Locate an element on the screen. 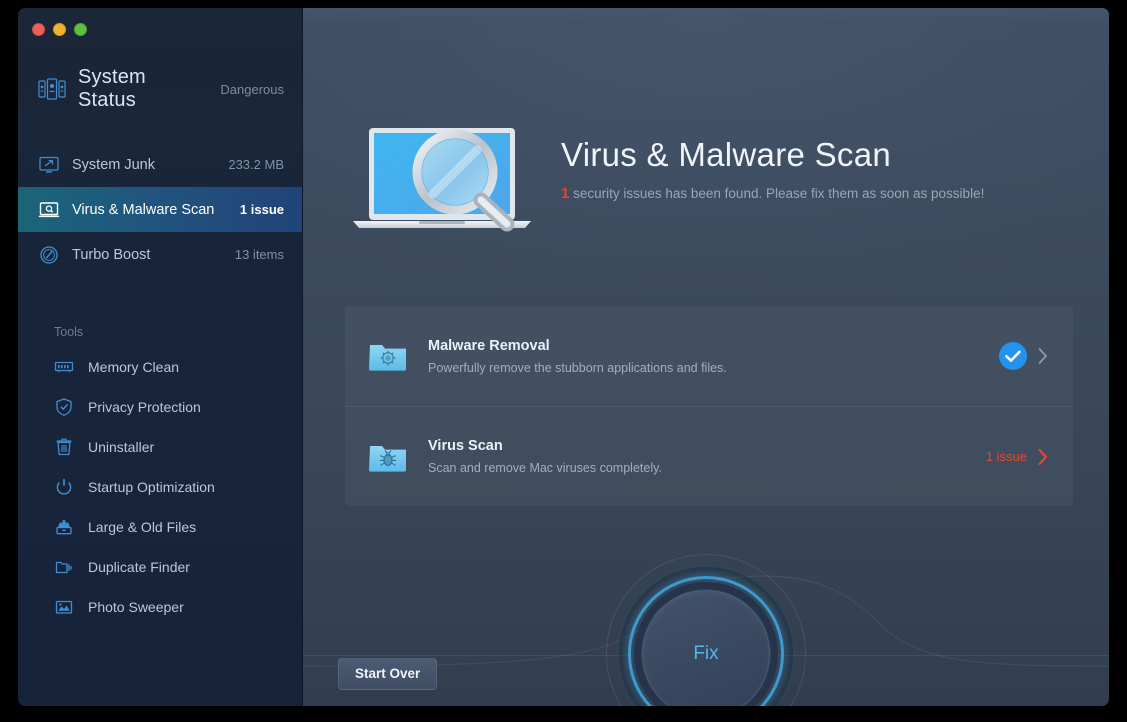 This screenshot has height=722, width=1127. malware-folder-icon is located at coordinates (388, 356).